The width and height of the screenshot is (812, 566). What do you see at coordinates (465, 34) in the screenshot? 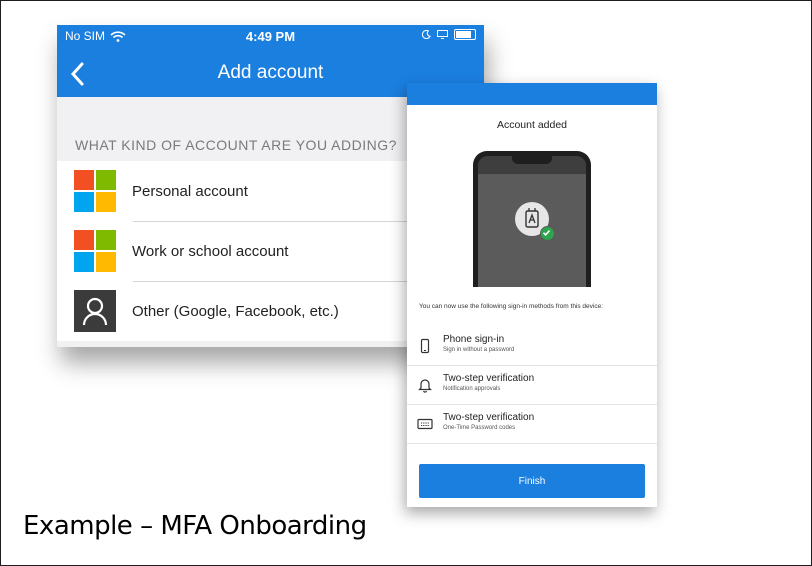
I see `battery-icon` at bounding box center [465, 34].